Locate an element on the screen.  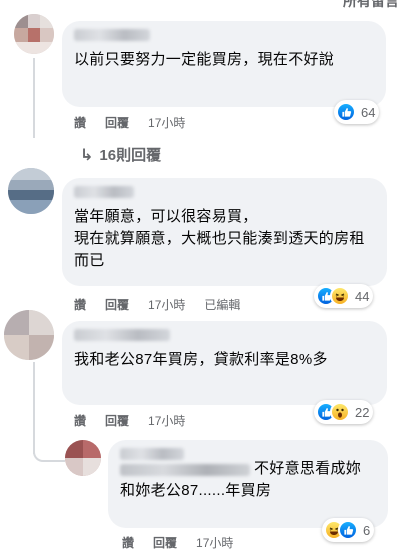
replies-count-label: 16則回覆 is located at coordinates (130, 154).